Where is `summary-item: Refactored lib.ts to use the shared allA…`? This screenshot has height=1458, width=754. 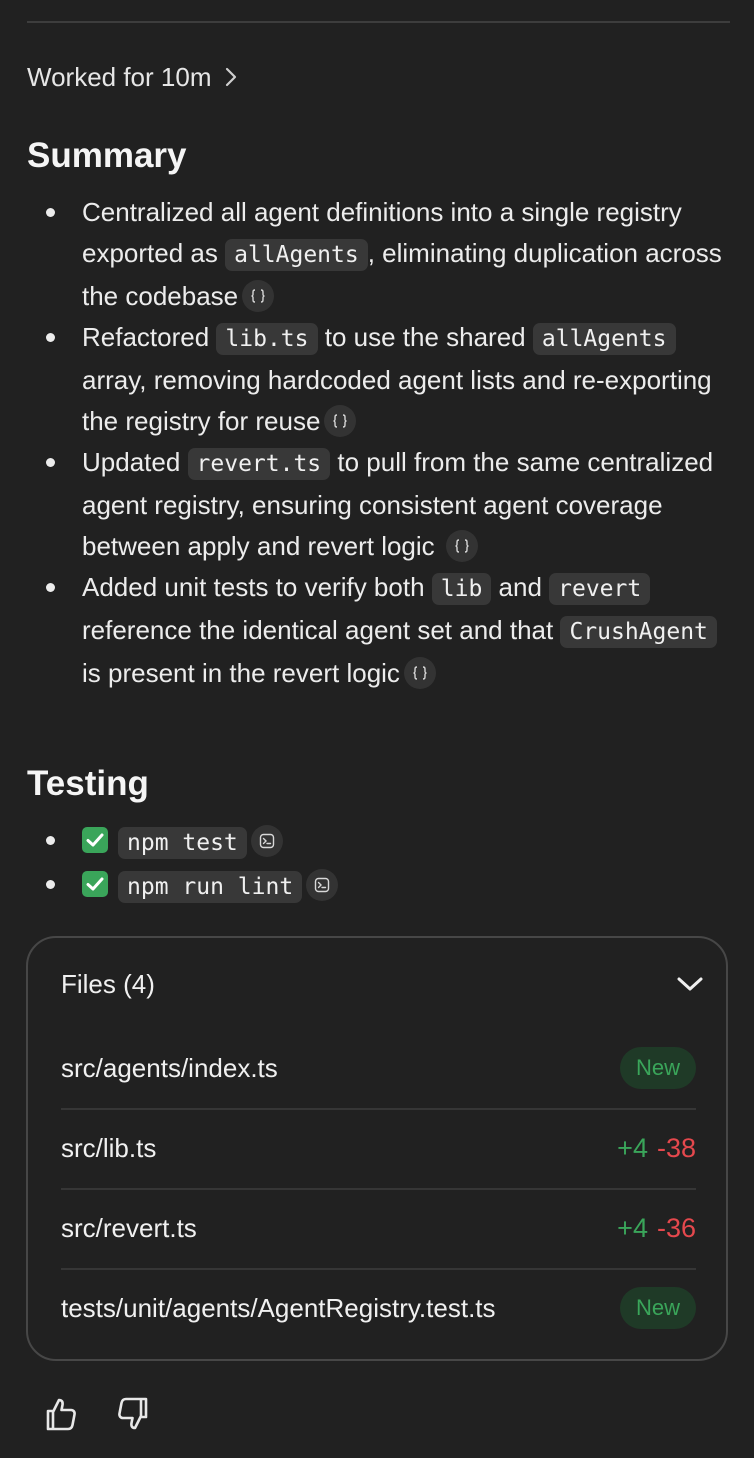 summary-item: Refactored lib.ts to use the shared allA… is located at coordinates (379, 379).